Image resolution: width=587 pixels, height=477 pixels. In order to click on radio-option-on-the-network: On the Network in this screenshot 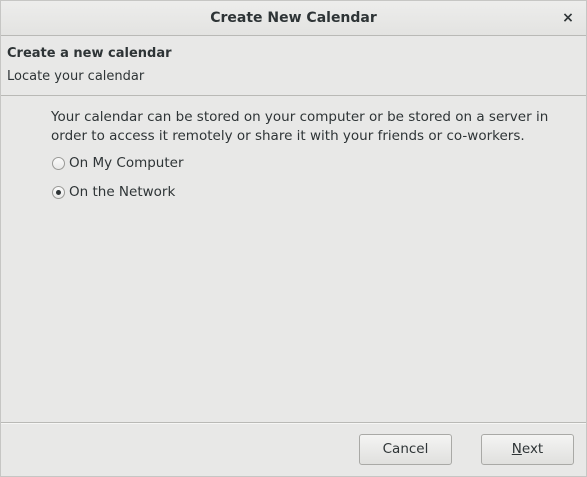, I will do `click(113, 192)`.